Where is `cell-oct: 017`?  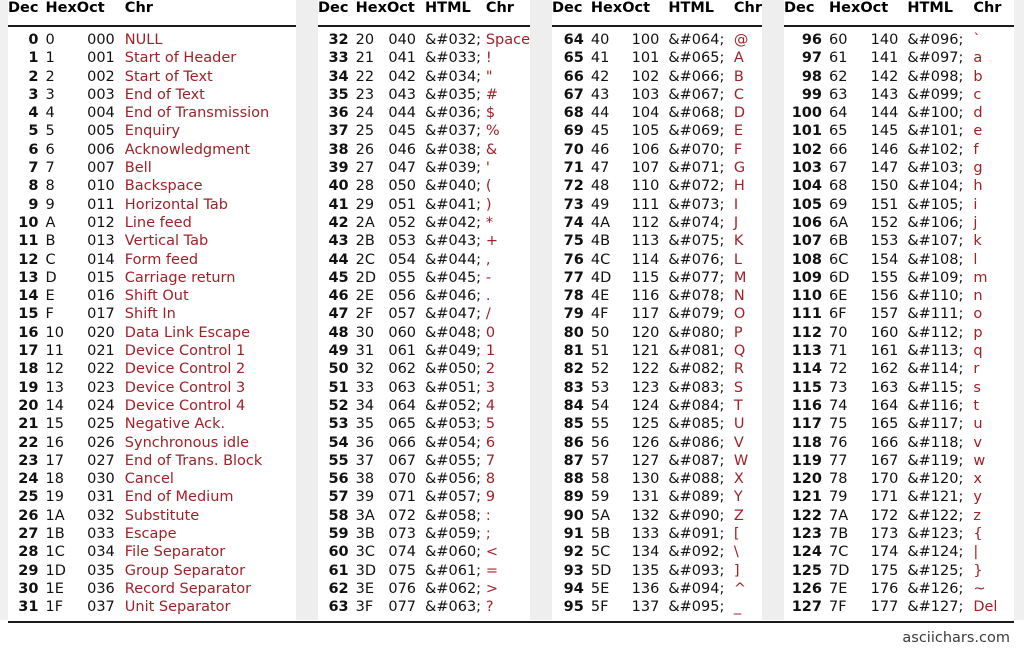
cell-oct: 017 is located at coordinates (101, 314).